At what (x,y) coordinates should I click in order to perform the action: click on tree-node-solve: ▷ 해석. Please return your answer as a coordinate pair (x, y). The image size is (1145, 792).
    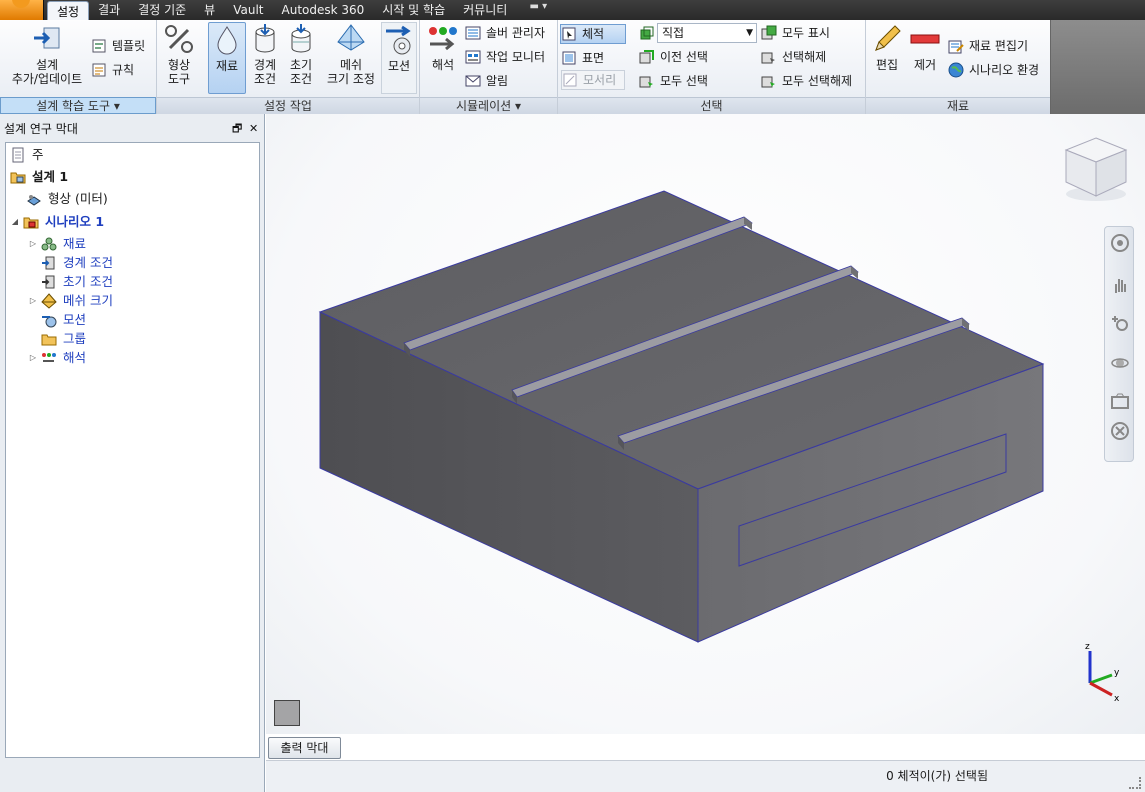
    Looking at the image, I should click on (57, 357).